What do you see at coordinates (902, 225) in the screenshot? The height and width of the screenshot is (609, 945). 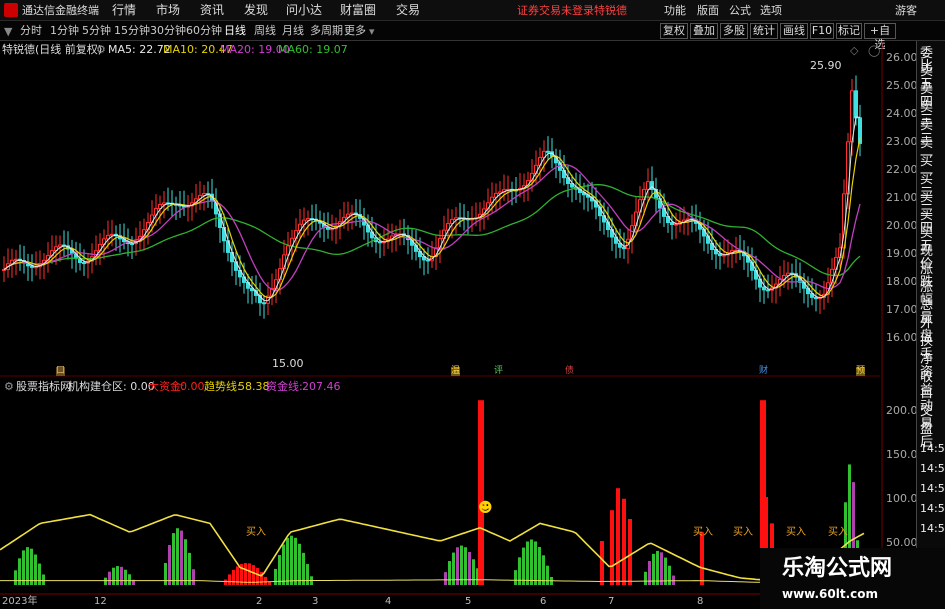 I see `price-tick: 20.00` at bounding box center [902, 225].